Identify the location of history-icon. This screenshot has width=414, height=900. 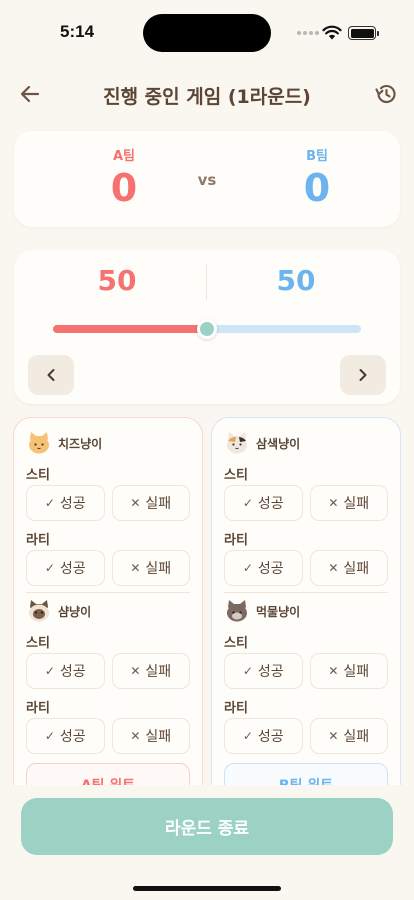
(385, 94).